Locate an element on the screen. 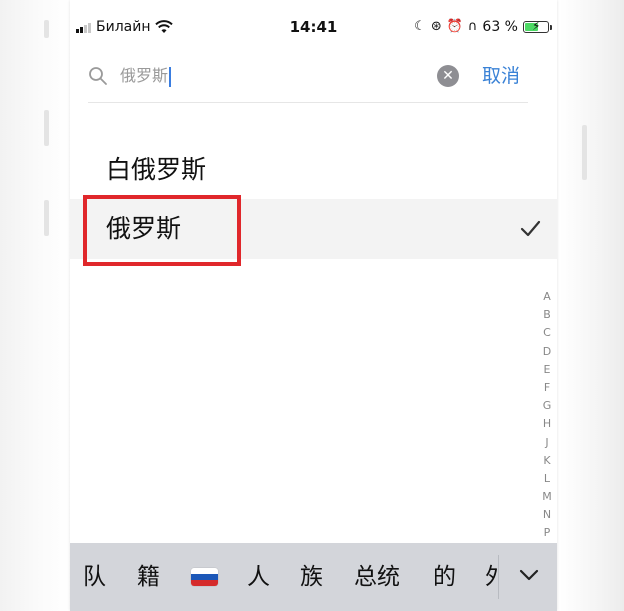  keyboard-suggestion-bar: 队 籍 人 族 总统 的 外 is located at coordinates (313, 577).